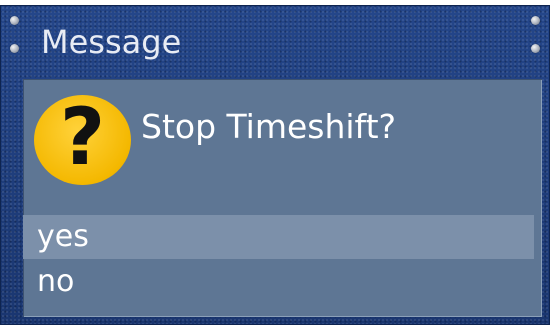 The image size is (552, 327). I want to click on option-no: no, so click(278, 282).